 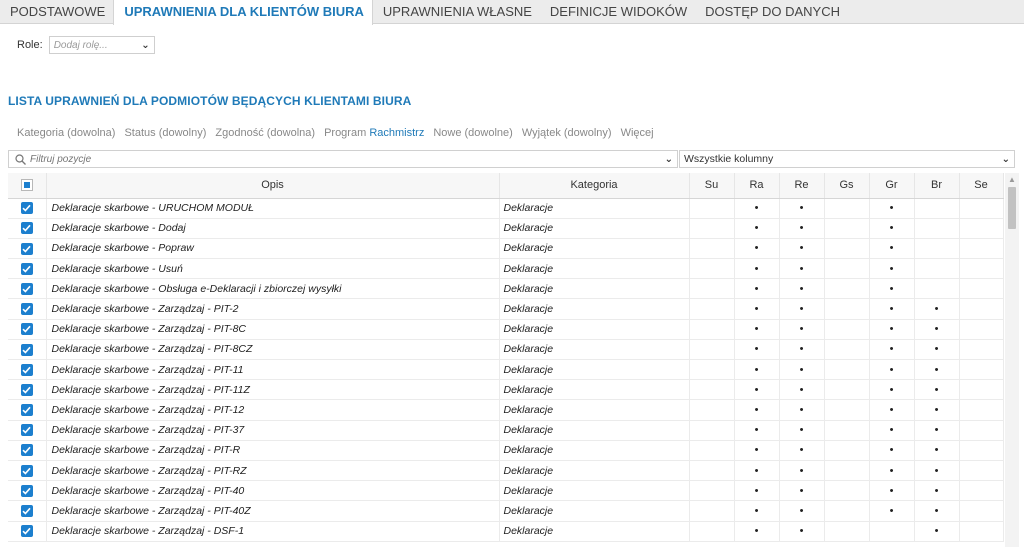 I want to click on columns-select: Wszystkie kolumny ⌄, so click(x=847, y=159).